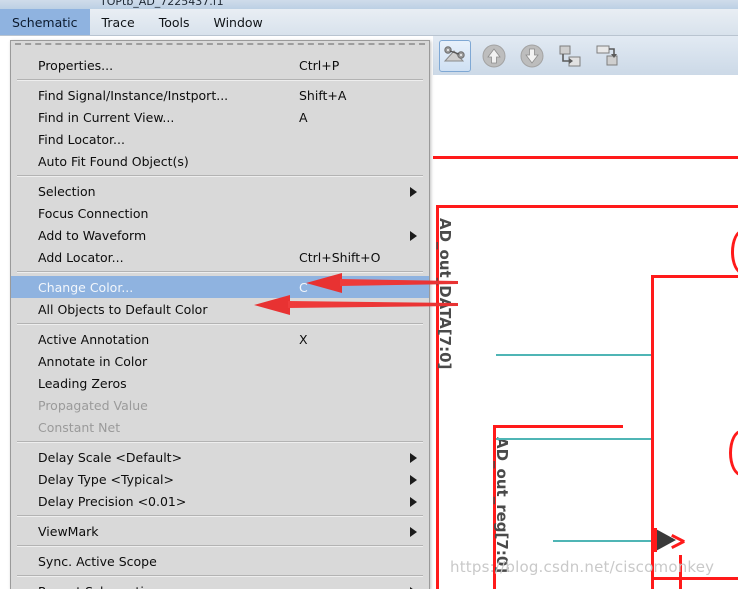  I want to click on menubar-item-tools: Tools, so click(174, 22).